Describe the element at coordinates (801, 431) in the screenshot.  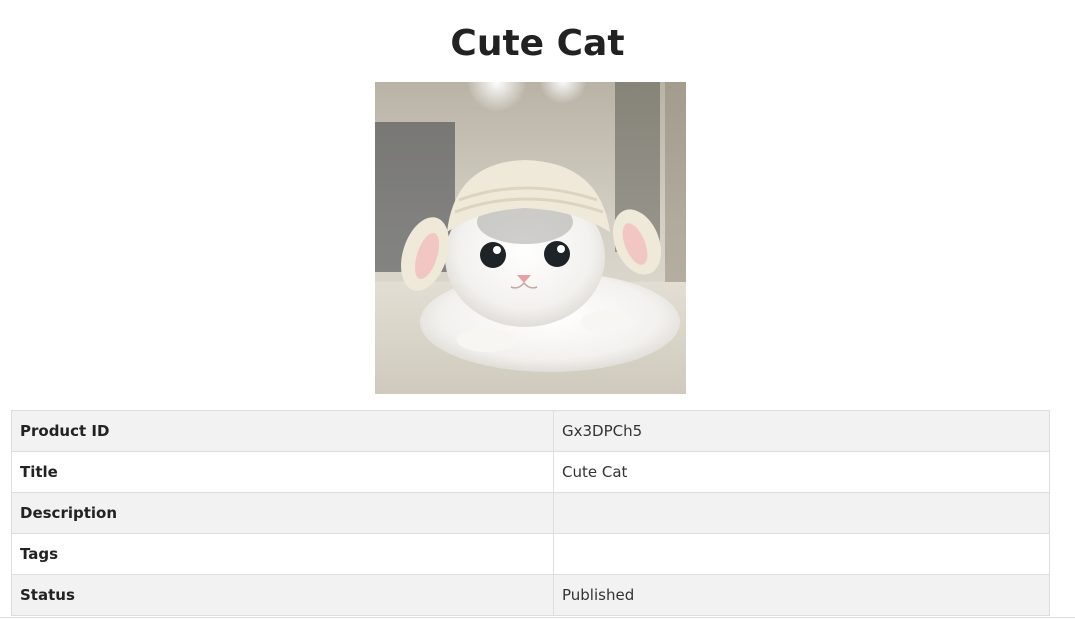
I see `row-value-product-id: Gx3DPCh5` at that location.